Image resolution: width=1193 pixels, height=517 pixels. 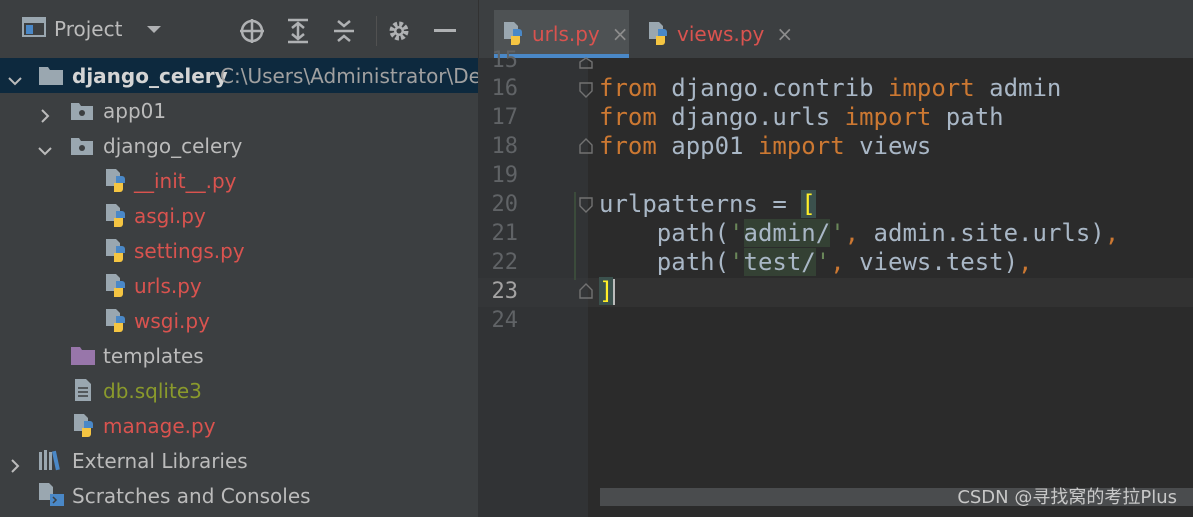 I want to click on scratches-icon, so click(x=52, y=497).